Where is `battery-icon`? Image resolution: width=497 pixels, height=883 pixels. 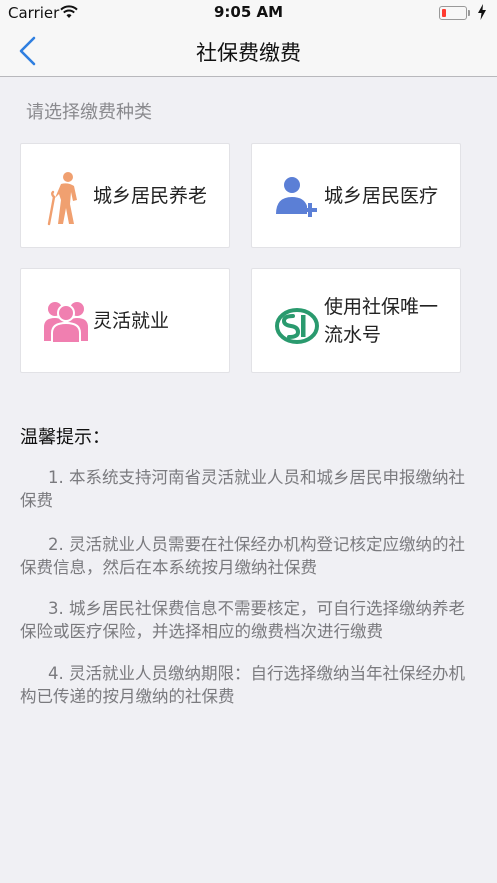 battery-icon is located at coordinates (454, 13).